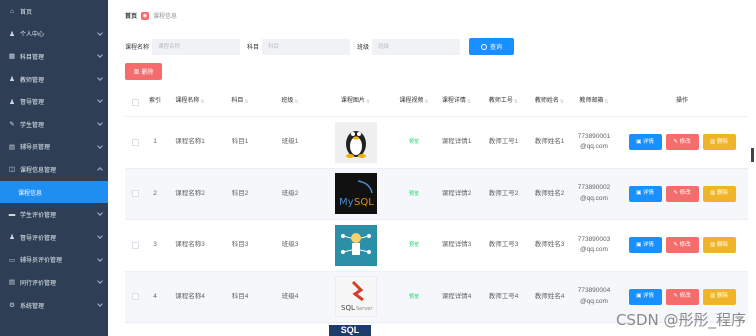 This screenshot has width=756, height=336. Describe the element at coordinates (54, 192) in the screenshot. I see `sidebar-item: 课程信息` at that location.